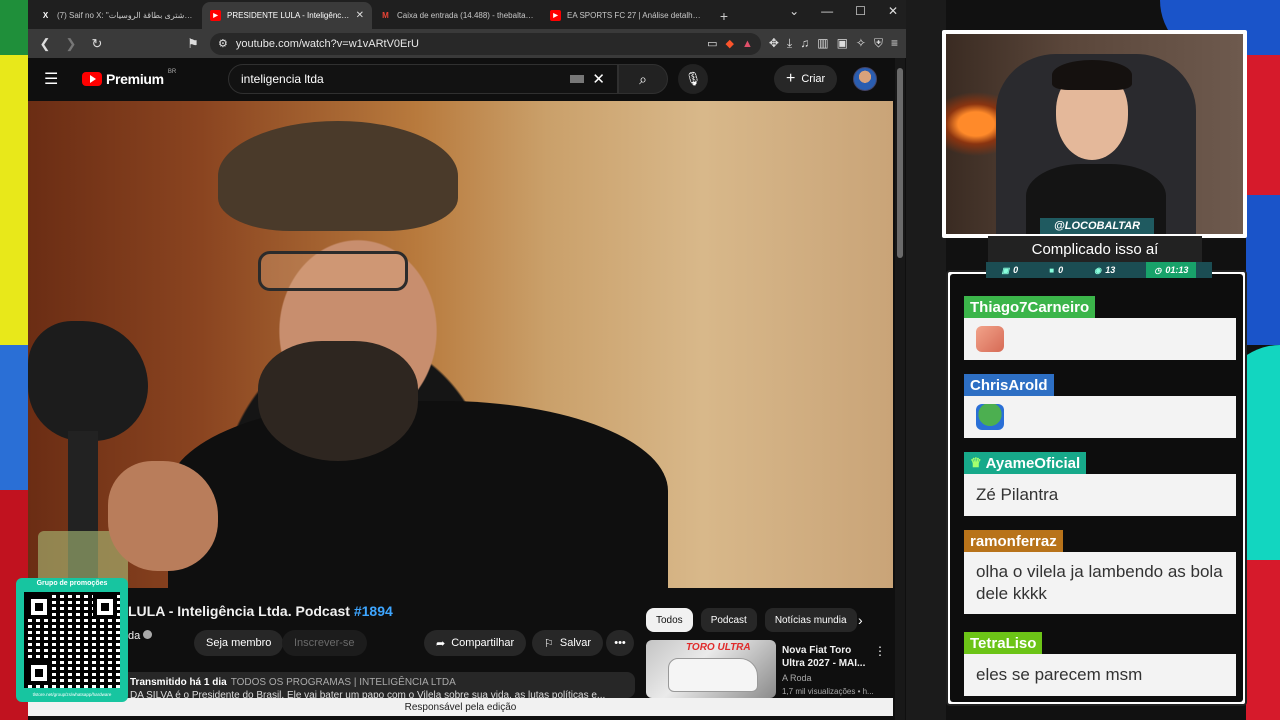  Describe the element at coordinates (878, 43) in the screenshot. I see `vpn-icon: ⛨` at that location.